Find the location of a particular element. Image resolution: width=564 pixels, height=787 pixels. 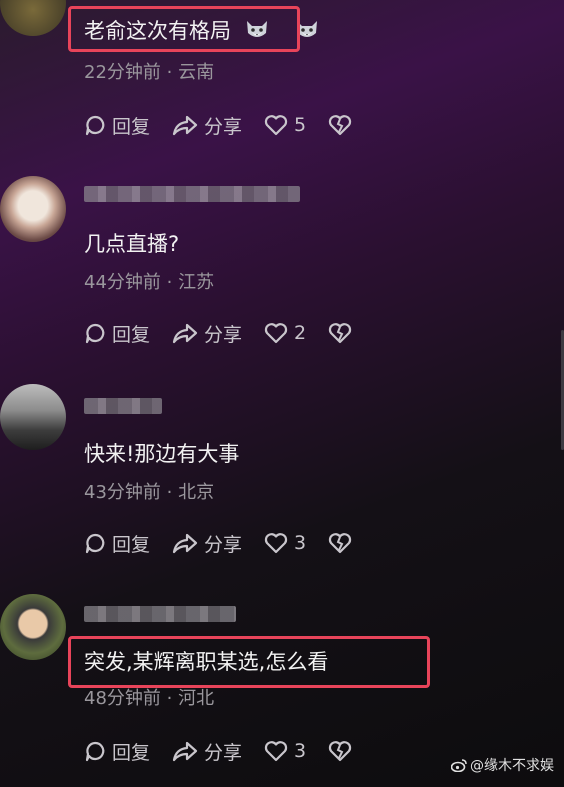

like-count: 2 is located at coordinates (300, 333).